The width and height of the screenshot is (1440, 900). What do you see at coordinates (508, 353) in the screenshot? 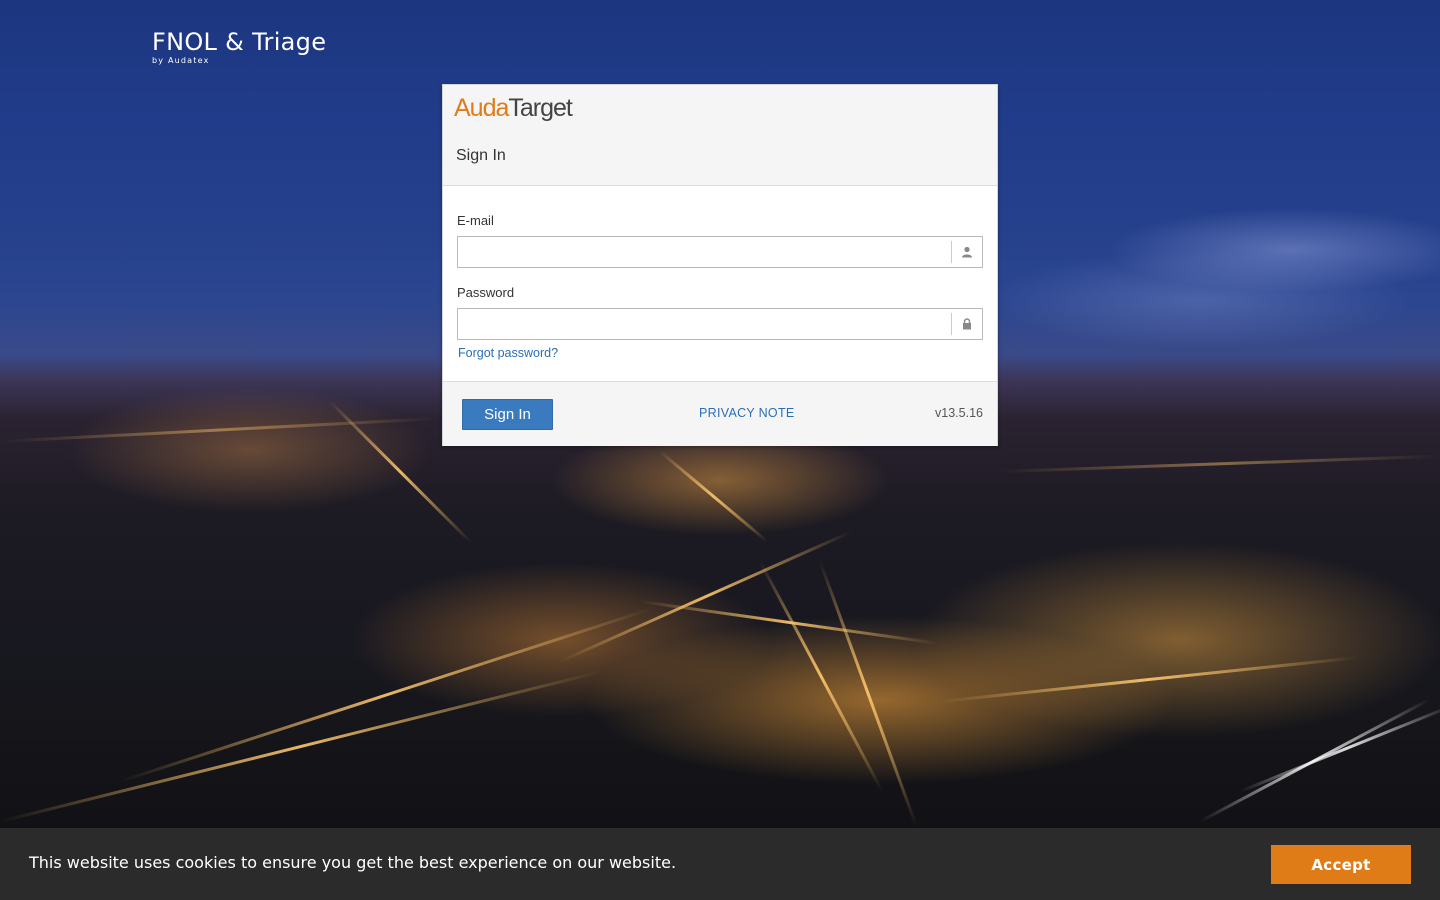
I see `forgot-password-link: Forgot password?` at bounding box center [508, 353].